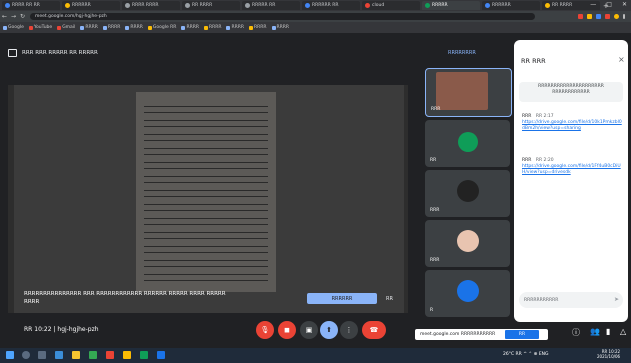  Describe the element at coordinates (621, 59) in the screenshot. I see `close-icon: ×` at that location.